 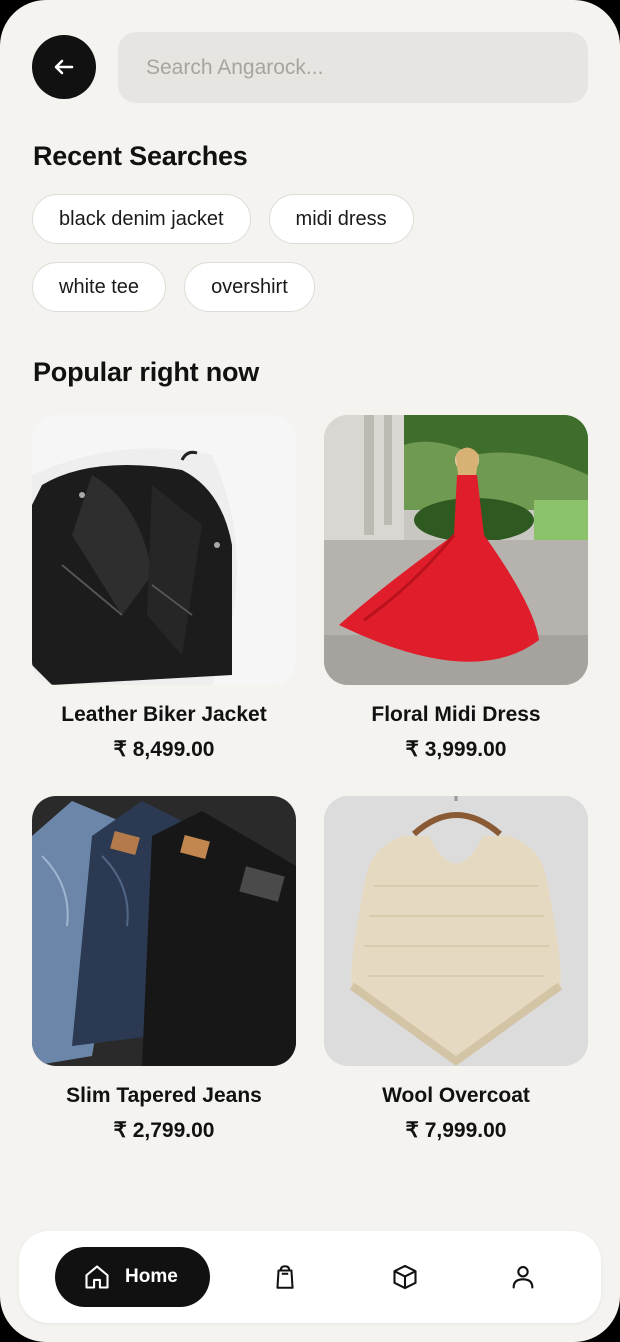 I want to click on home-icon, so click(x=97, y=1277).